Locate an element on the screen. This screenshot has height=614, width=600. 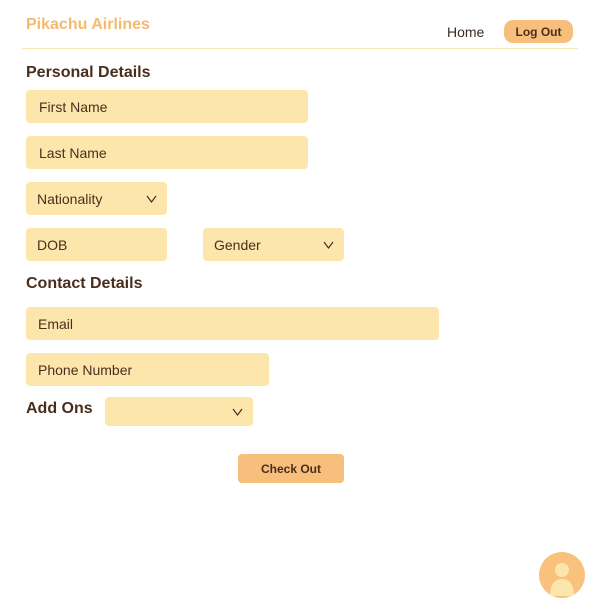
contact-details-heading: Contact Details is located at coordinates (84, 283).